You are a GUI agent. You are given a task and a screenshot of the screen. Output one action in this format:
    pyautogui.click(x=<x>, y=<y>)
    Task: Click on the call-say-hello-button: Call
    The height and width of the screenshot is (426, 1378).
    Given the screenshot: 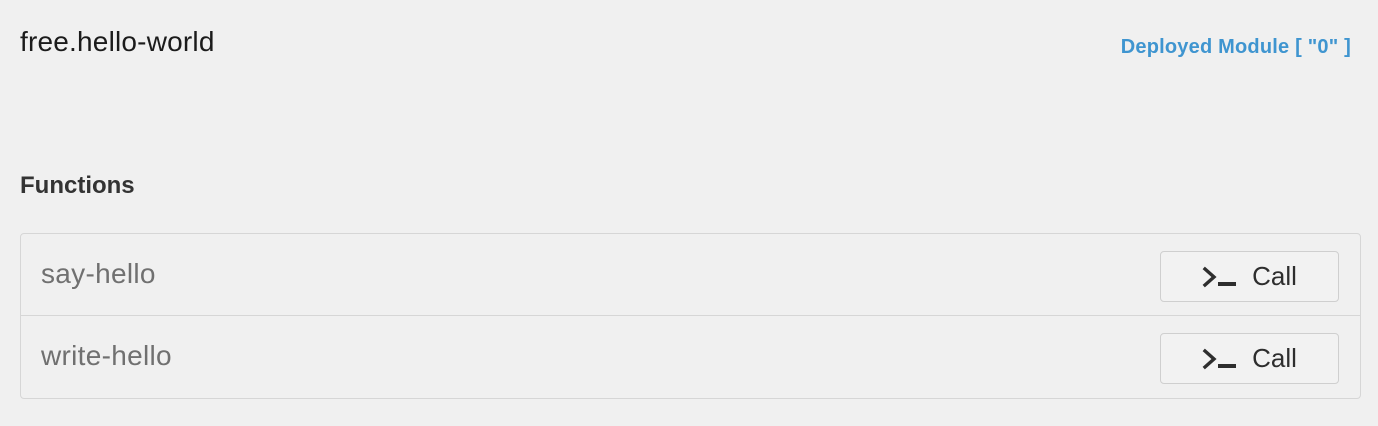 What is the action you would take?
    pyautogui.click(x=1249, y=276)
    